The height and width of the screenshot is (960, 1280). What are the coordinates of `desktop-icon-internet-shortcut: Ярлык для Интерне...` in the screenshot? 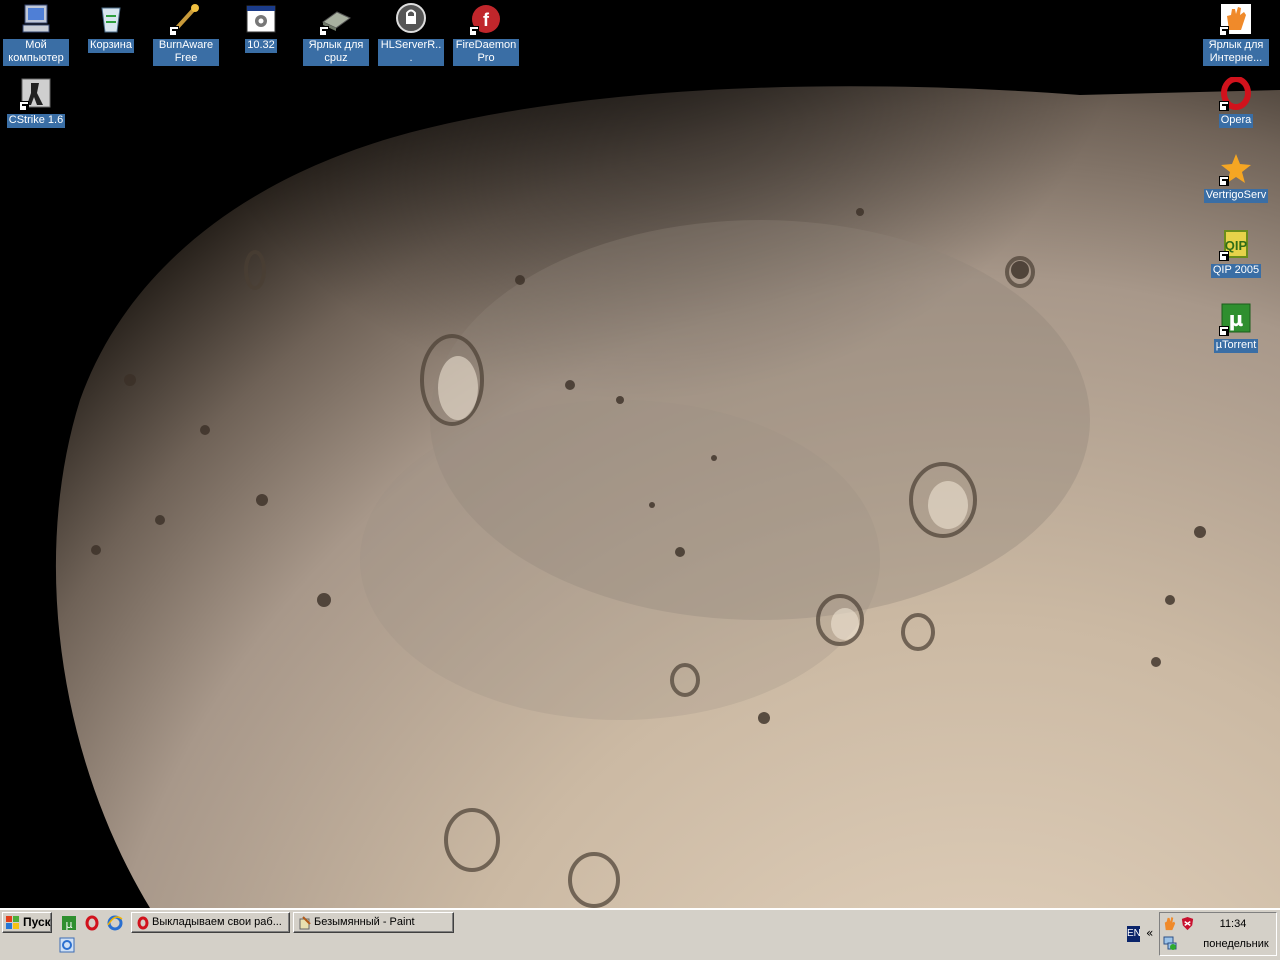 It's located at (1236, 34).